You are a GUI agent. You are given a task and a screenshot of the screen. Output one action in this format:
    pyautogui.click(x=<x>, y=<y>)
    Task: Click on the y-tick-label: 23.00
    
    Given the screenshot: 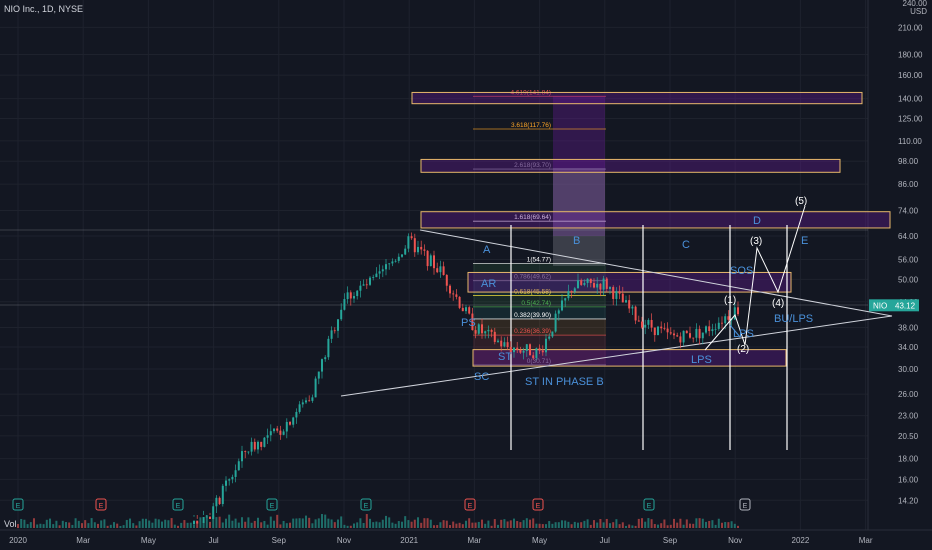 What is the action you would take?
    pyautogui.click(x=908, y=416)
    